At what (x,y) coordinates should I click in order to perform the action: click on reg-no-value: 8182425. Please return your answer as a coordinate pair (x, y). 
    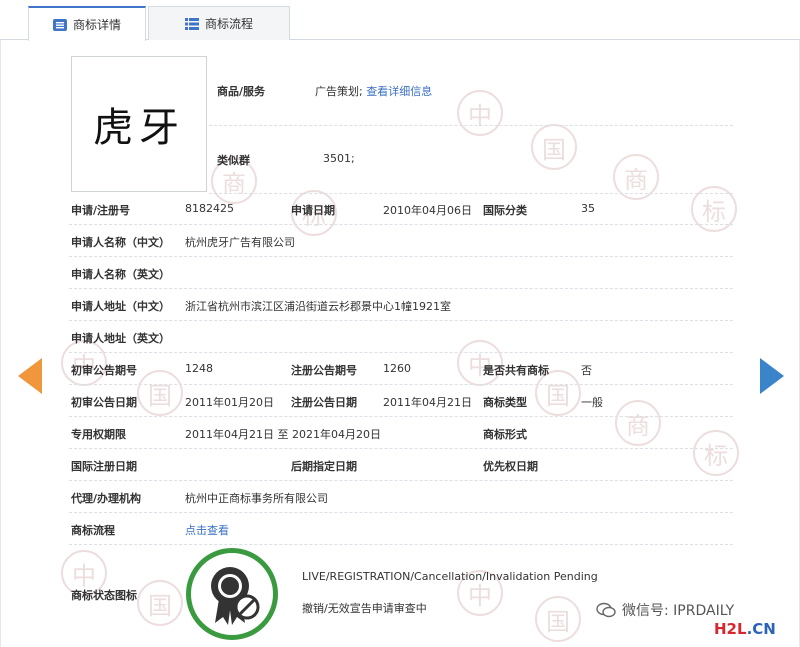
    Looking at the image, I should click on (209, 208).